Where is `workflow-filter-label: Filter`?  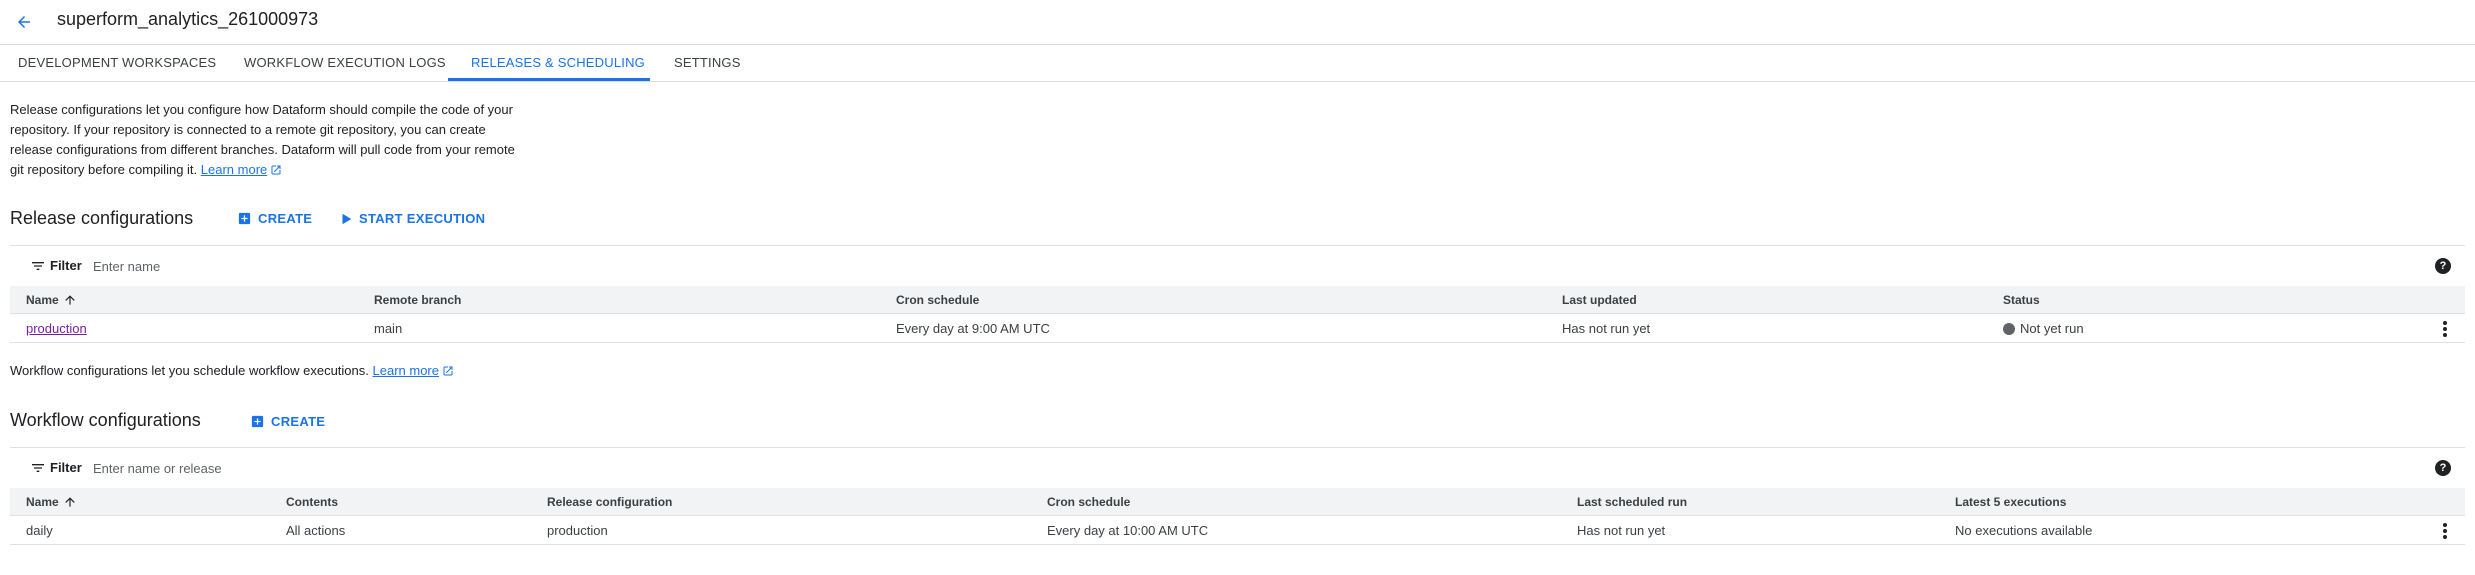 workflow-filter-label: Filter is located at coordinates (66, 467).